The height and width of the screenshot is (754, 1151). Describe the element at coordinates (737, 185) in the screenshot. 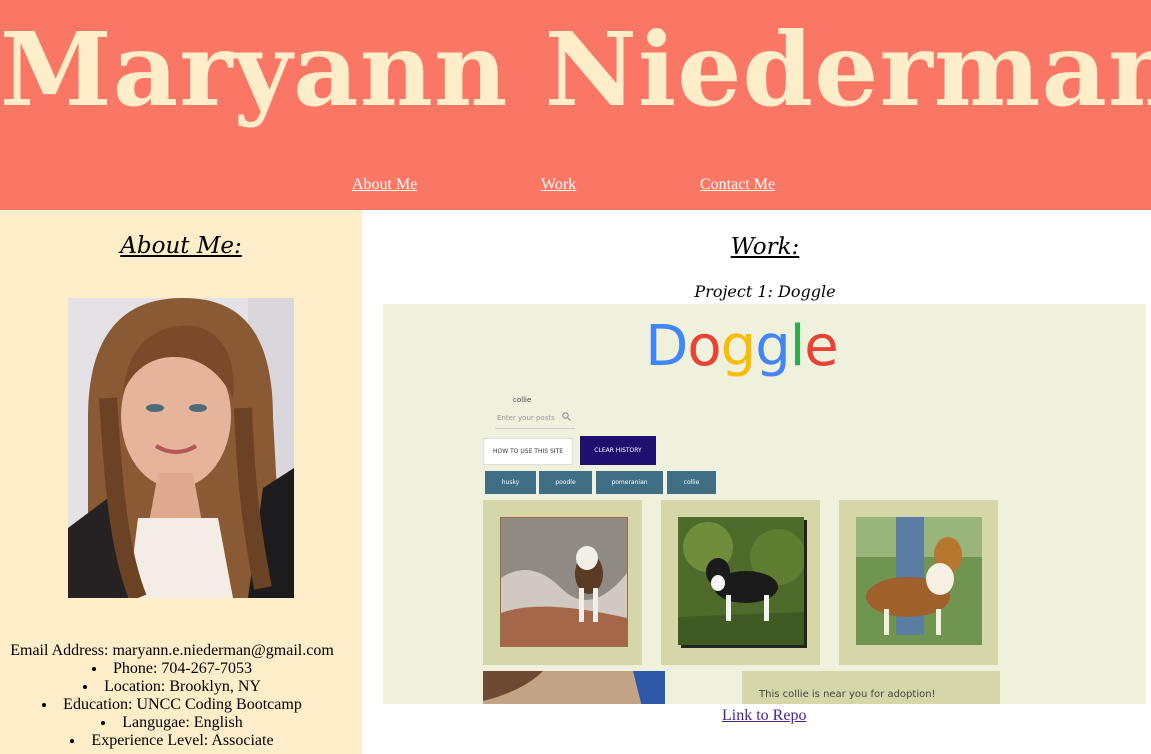

I see `nav-contact-me: Contact Me` at that location.